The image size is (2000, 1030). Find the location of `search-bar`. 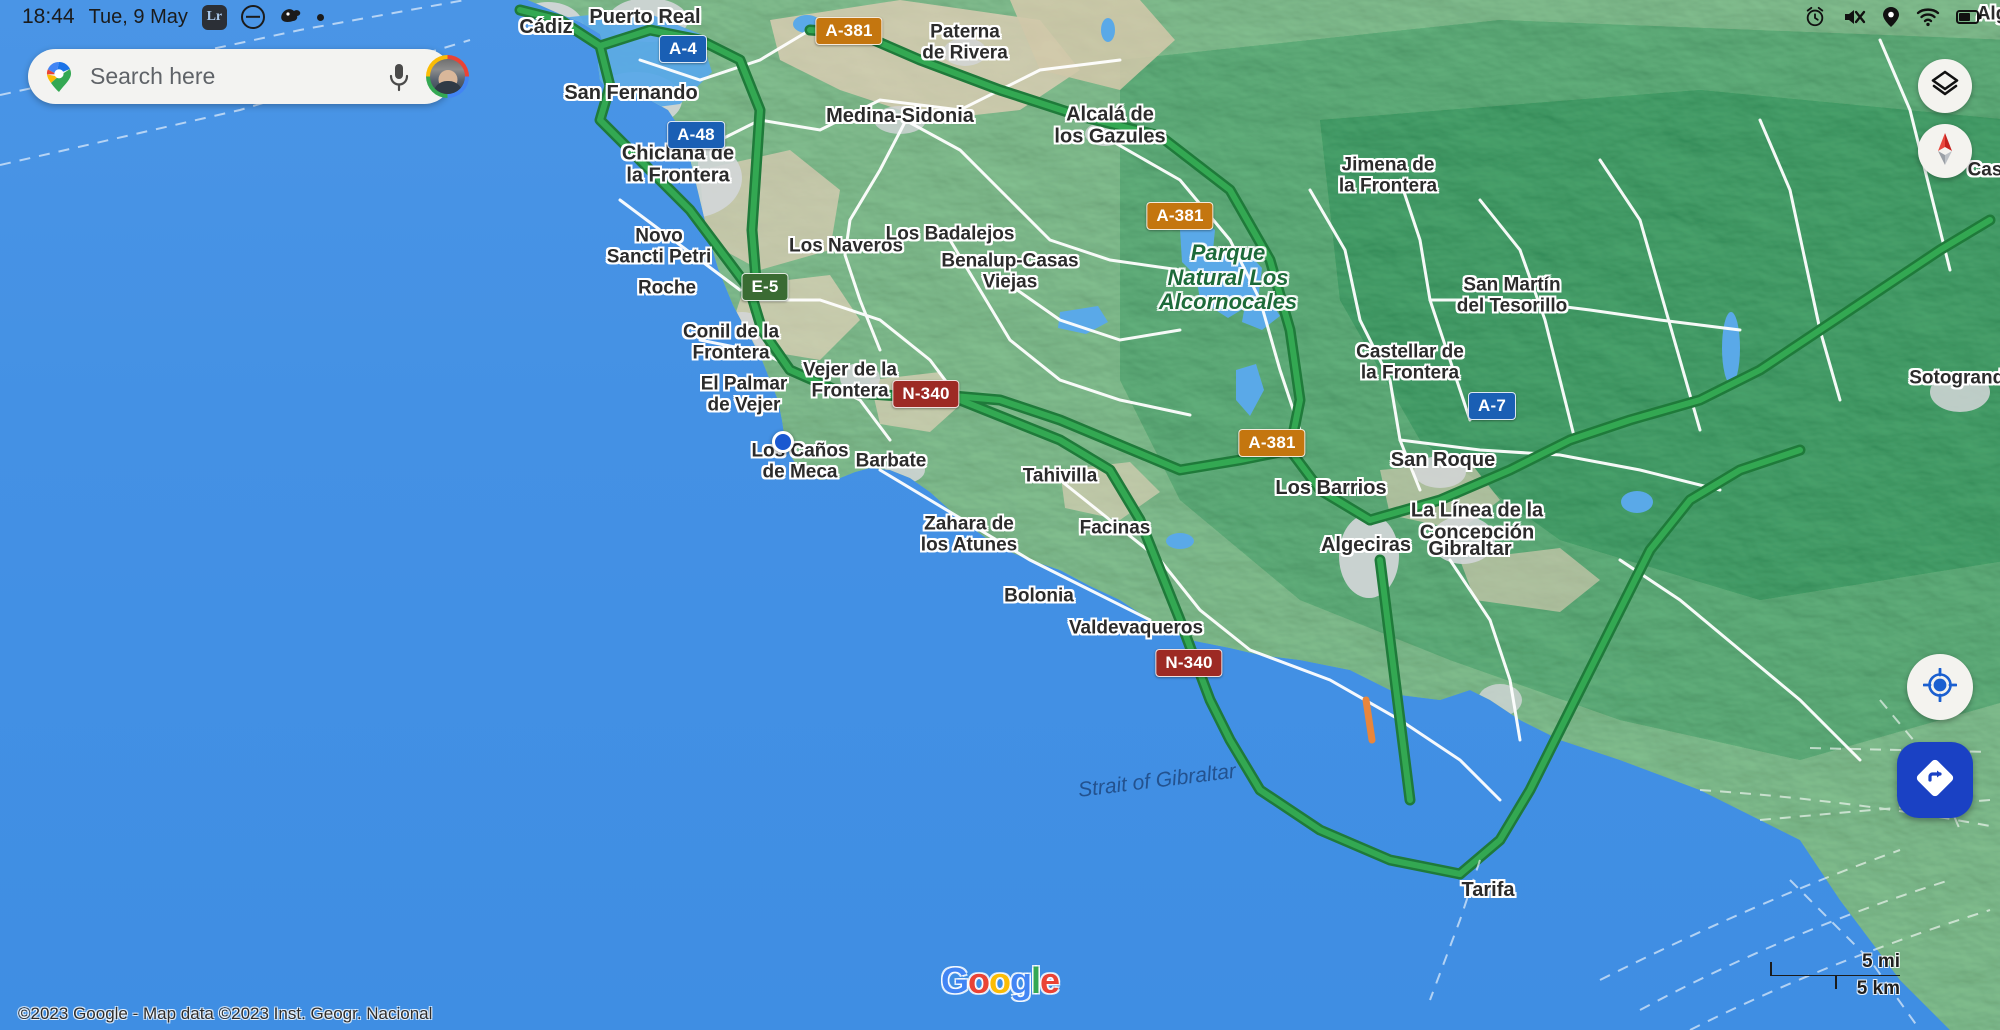

search-bar is located at coordinates (248, 76).